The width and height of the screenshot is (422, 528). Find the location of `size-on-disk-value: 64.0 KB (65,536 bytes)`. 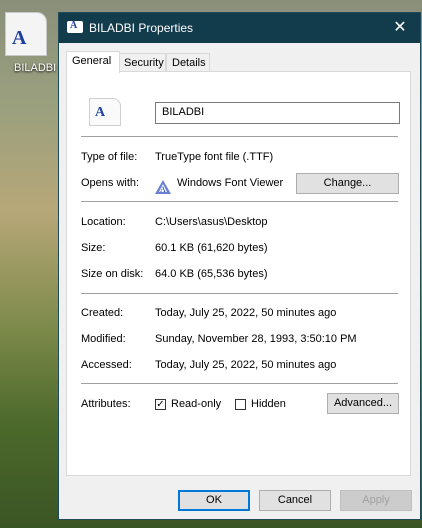

size-on-disk-value: 64.0 KB (65,536 bytes) is located at coordinates (211, 274).